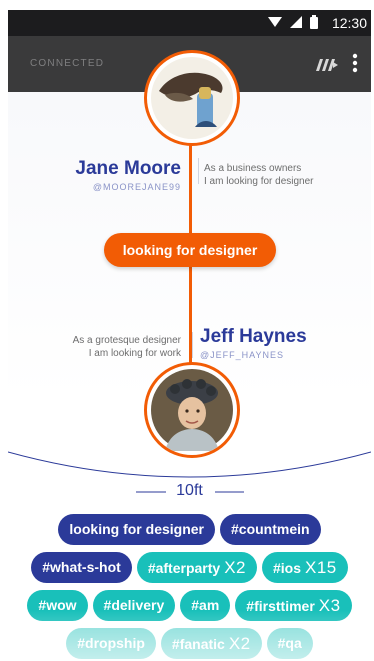 The height and width of the screenshot is (661, 374). I want to click on user-name: Jane Moore, so click(128, 169).